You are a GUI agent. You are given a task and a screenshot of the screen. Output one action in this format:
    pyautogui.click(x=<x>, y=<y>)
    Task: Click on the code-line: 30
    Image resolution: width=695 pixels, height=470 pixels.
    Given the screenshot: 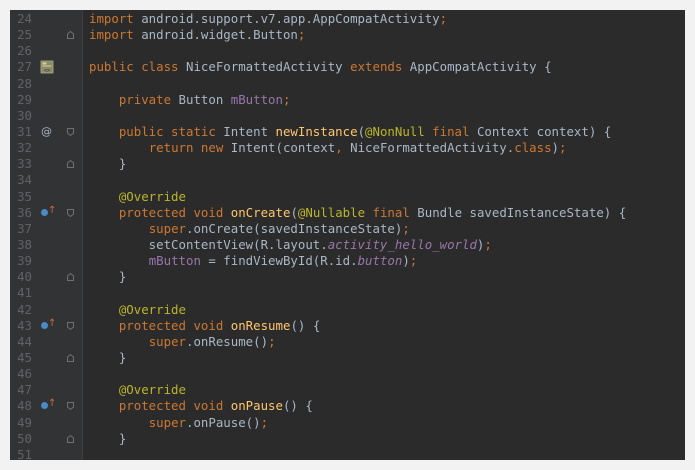 What is the action you would take?
    pyautogui.click(x=347, y=116)
    